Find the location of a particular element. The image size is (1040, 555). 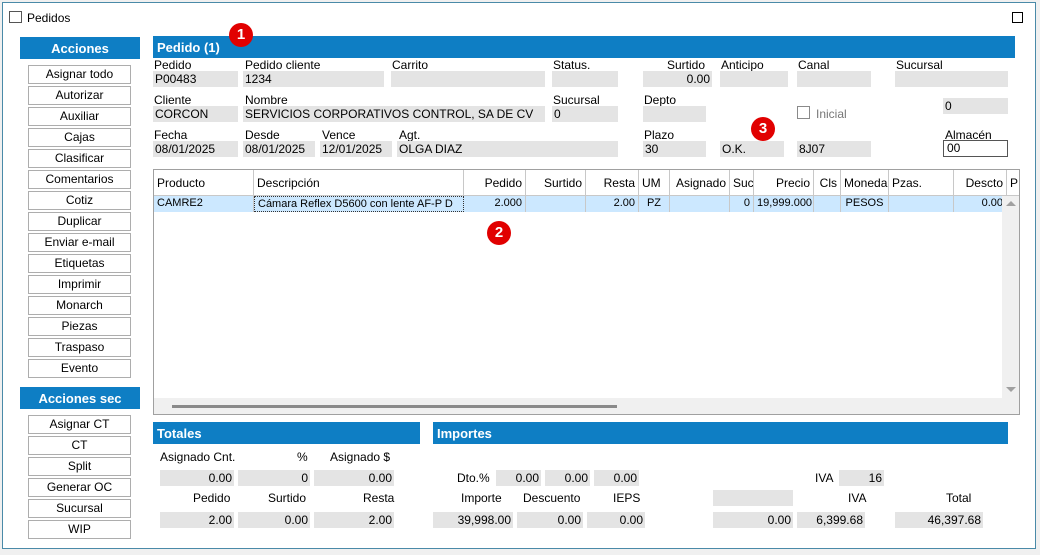

maximize-button is located at coordinates (1017, 17).